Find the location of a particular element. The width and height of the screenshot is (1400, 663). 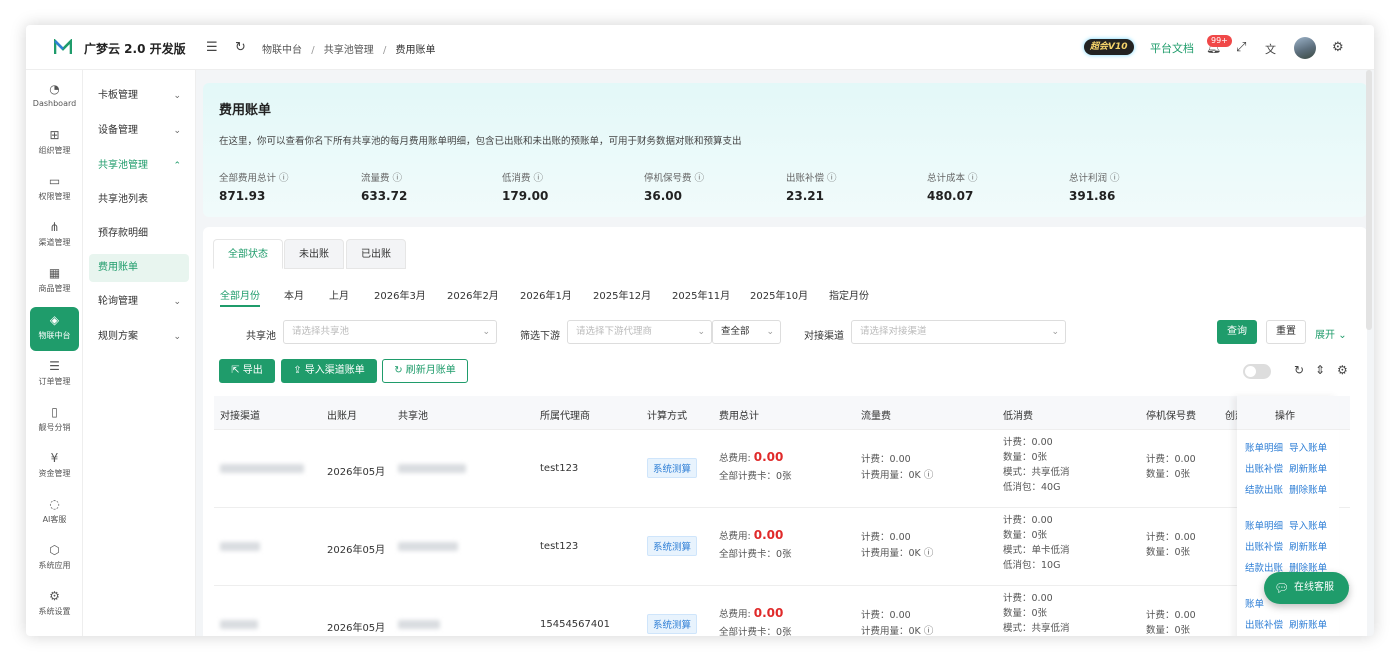

online-support-button: 💬︎ 在线客服 is located at coordinates (1306, 588).